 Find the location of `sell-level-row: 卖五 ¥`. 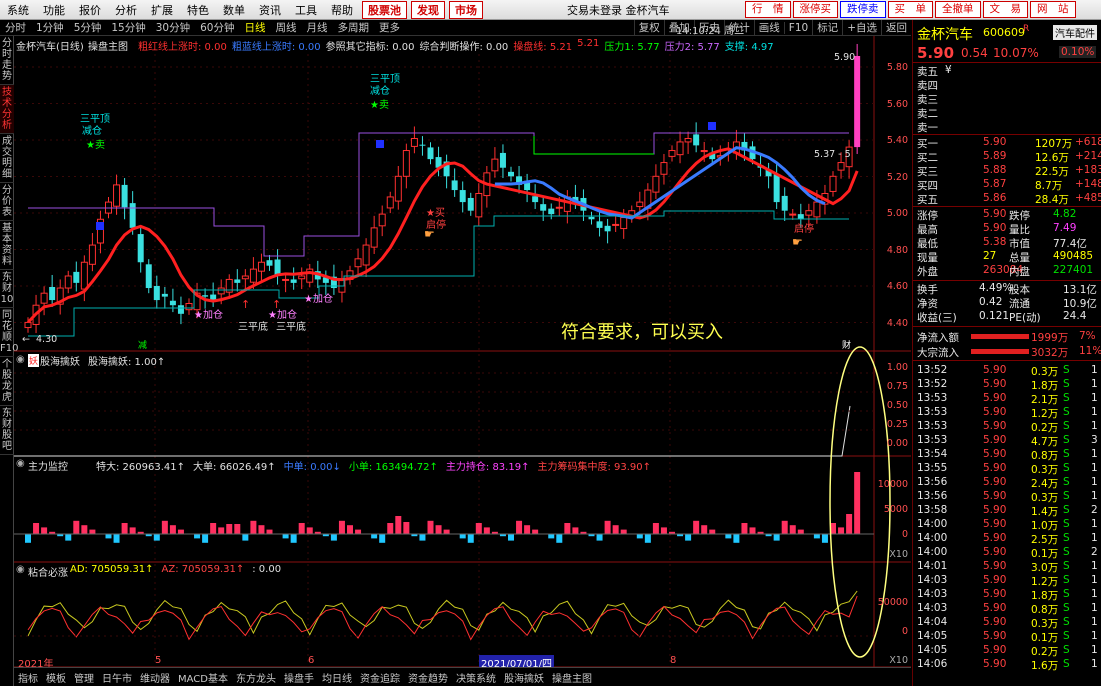

sell-level-row: 卖五 ¥ is located at coordinates (1007, 71).